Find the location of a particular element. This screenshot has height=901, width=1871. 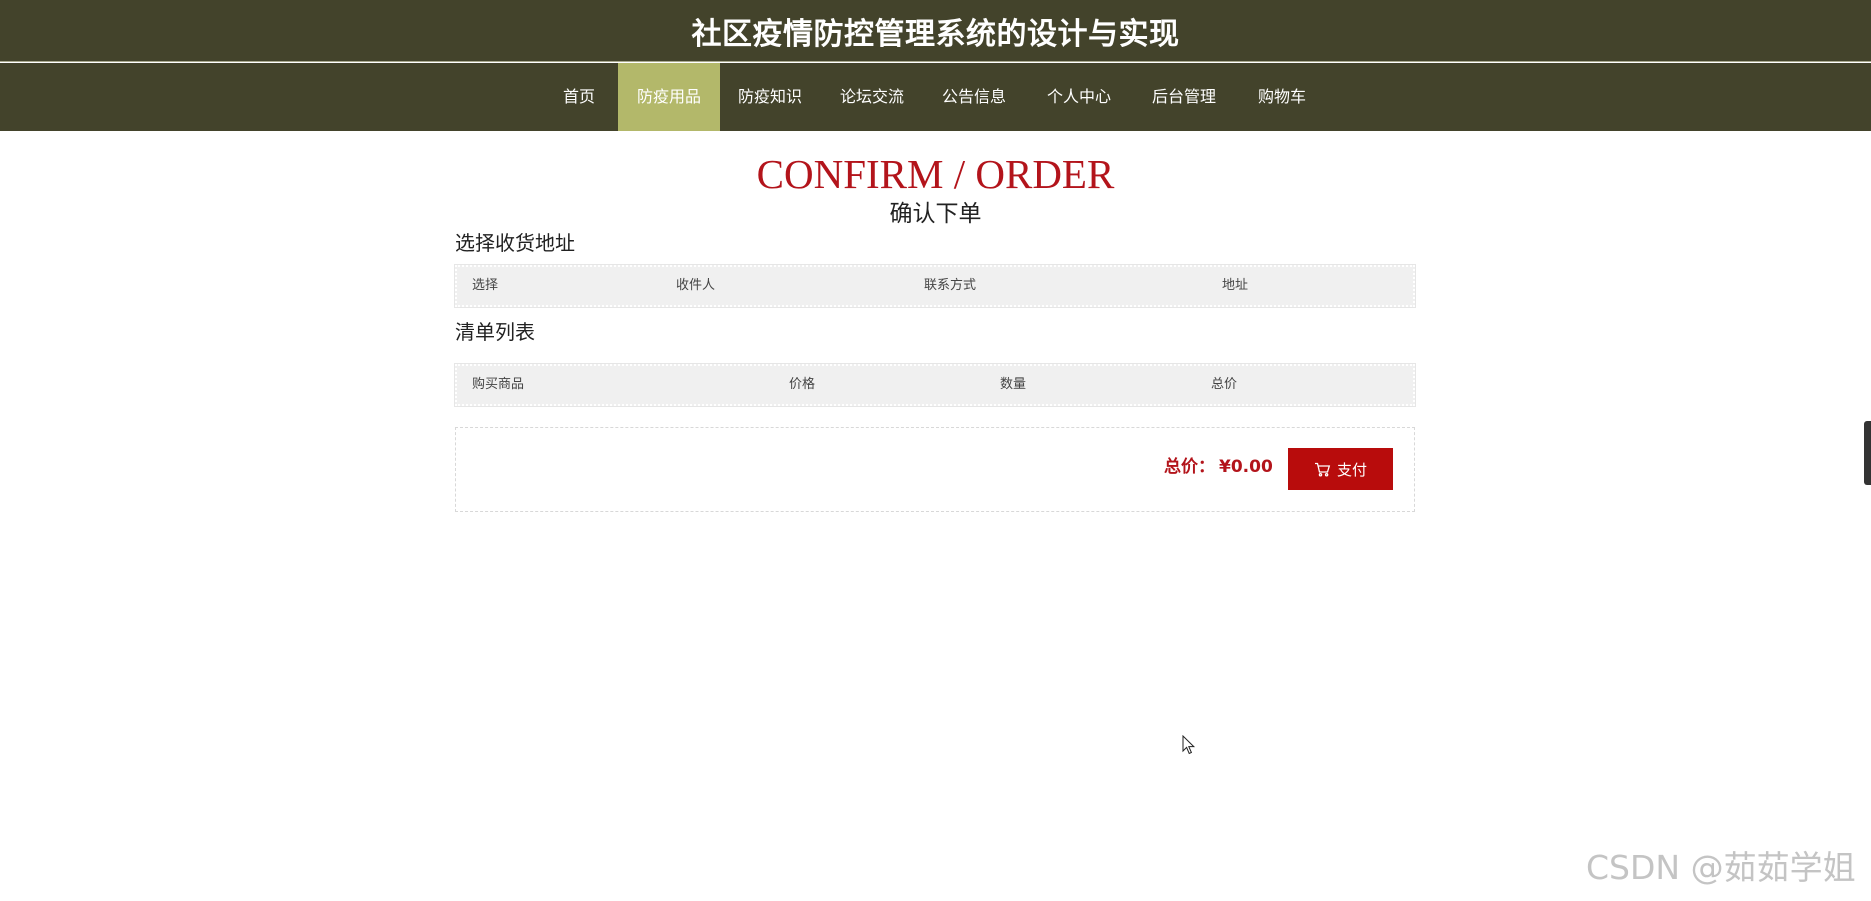

nav-item-personal-center: 个人中心 is located at coordinates (1079, 97).